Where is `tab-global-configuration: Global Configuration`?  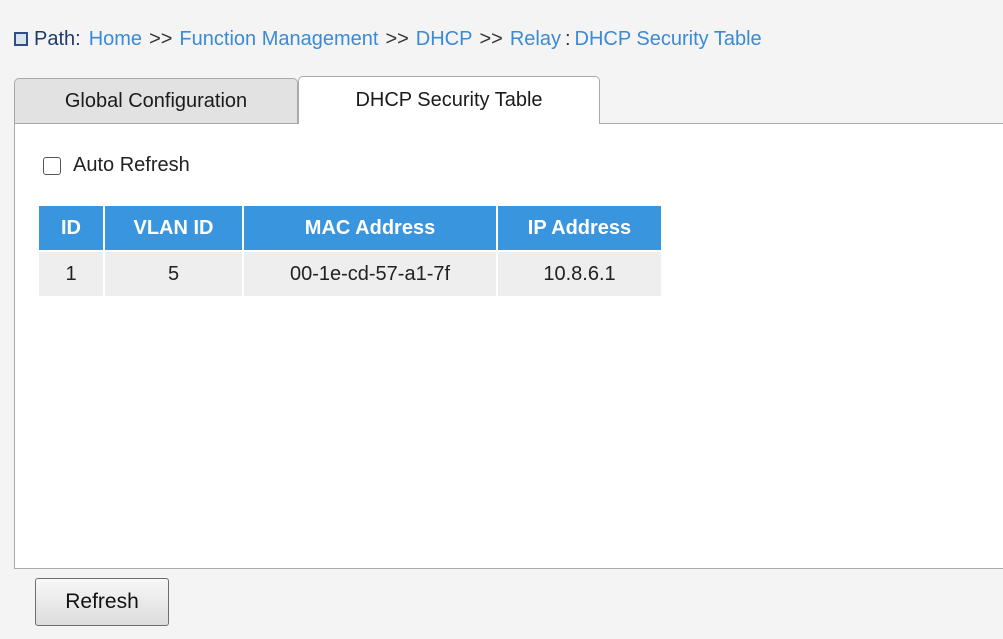
tab-global-configuration: Global Configuration is located at coordinates (156, 101).